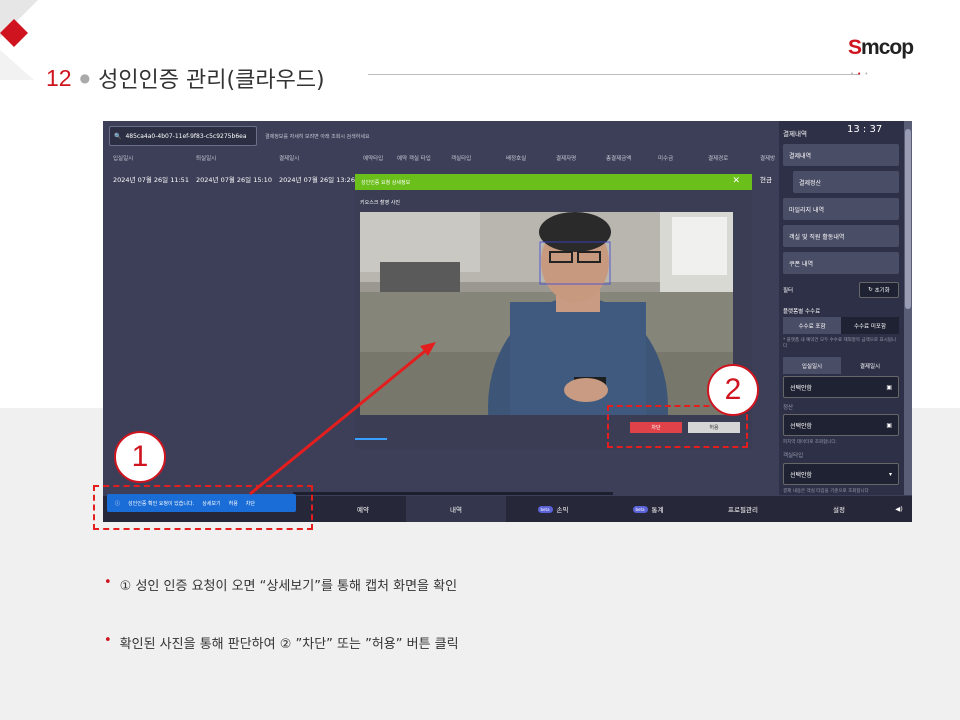 The width and height of the screenshot is (960, 720). What do you see at coordinates (733, 390) in the screenshot?
I see `callout-number-2: 2` at bounding box center [733, 390].